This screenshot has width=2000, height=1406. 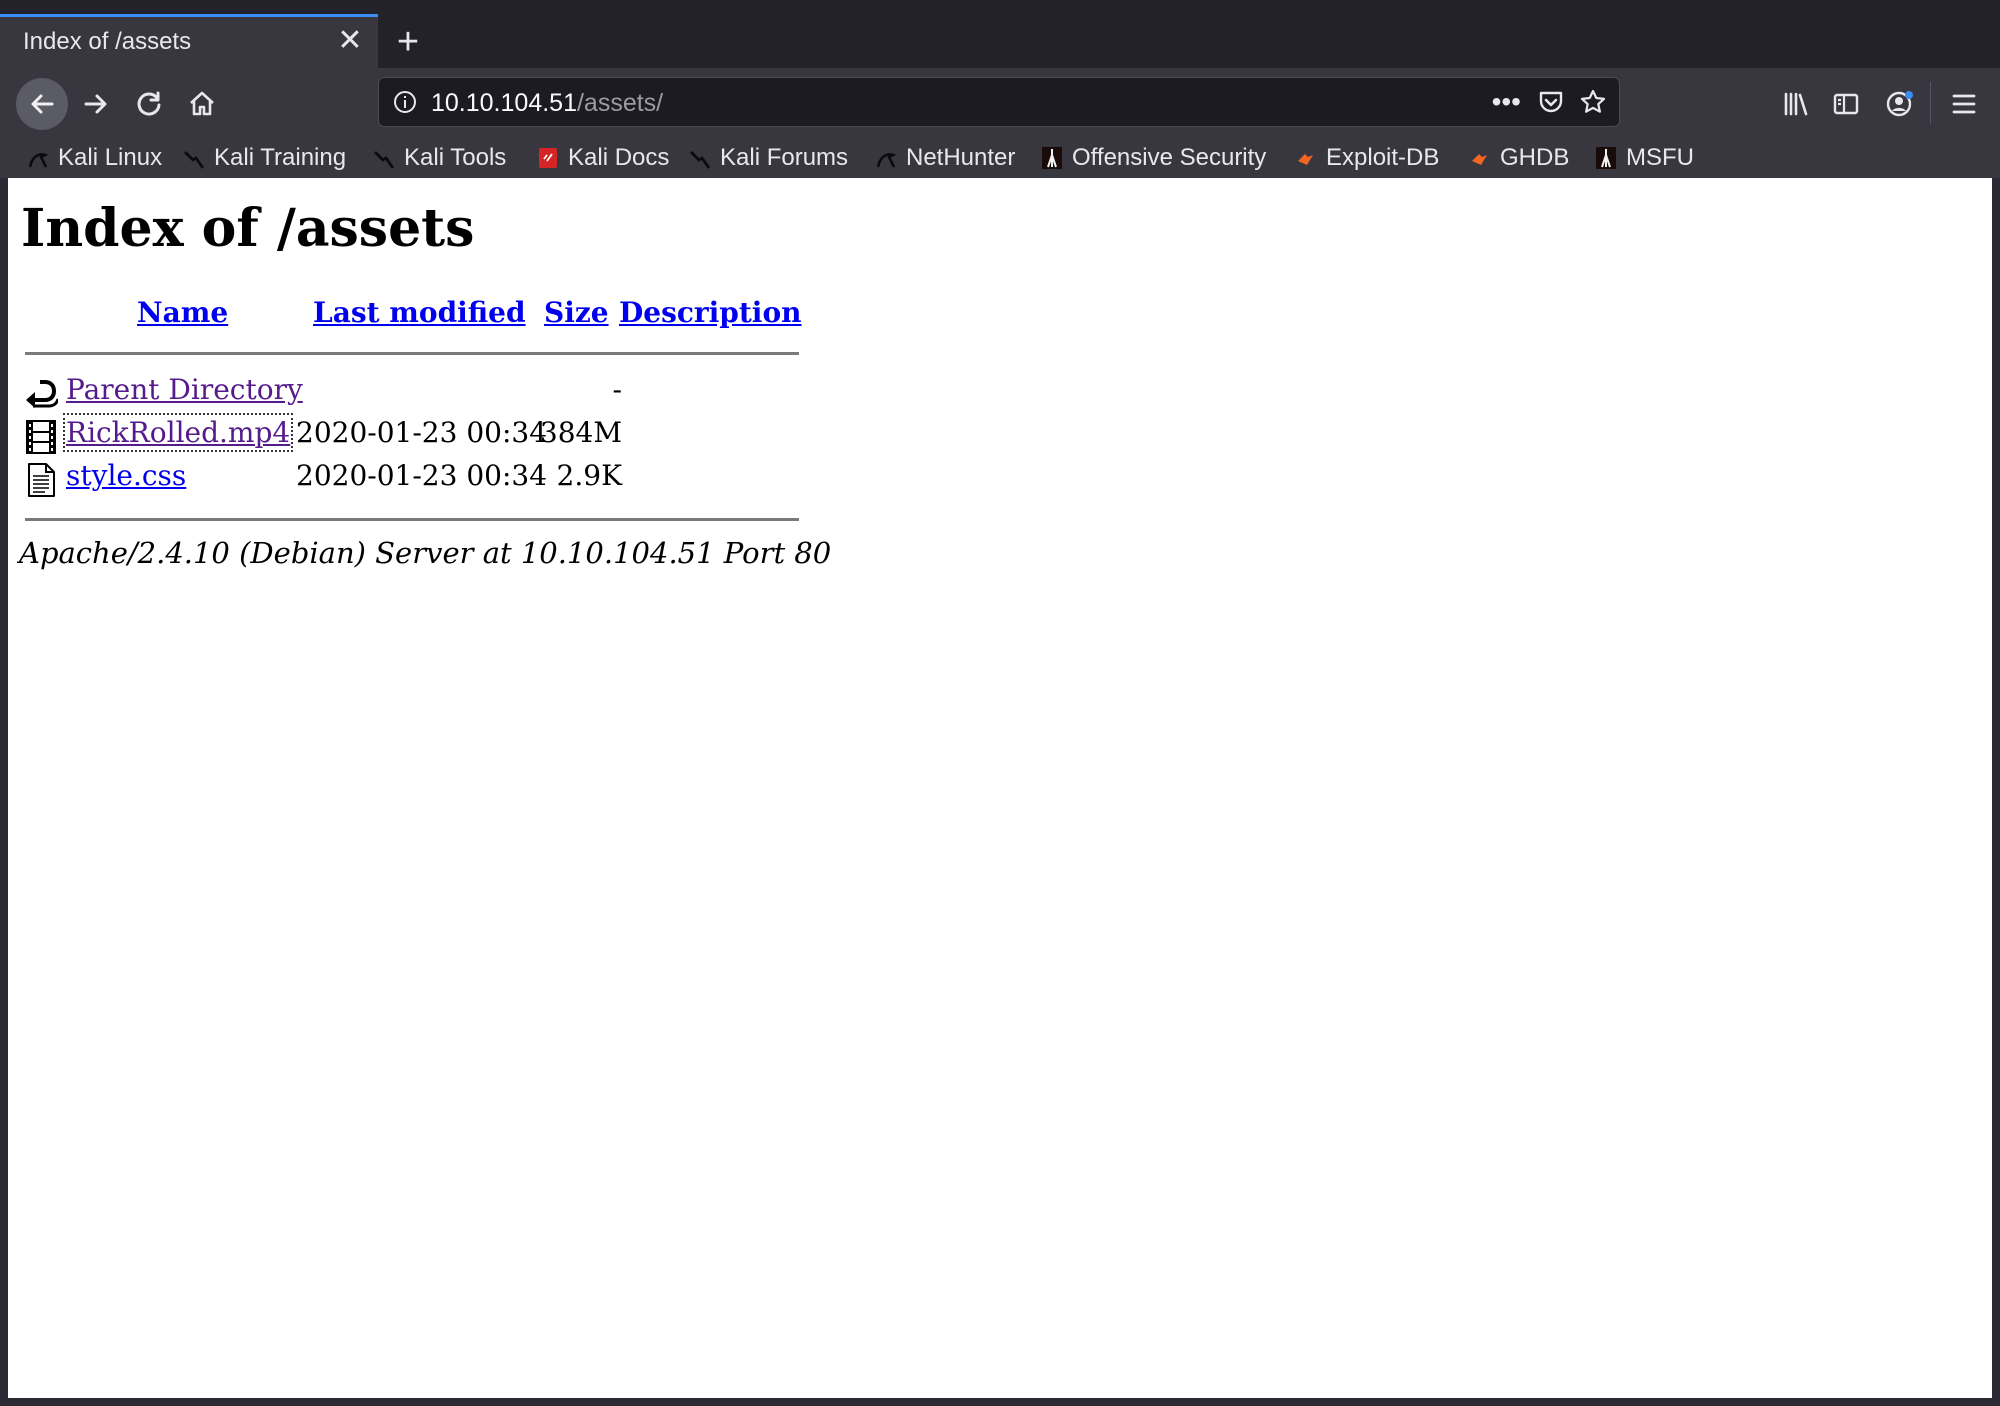 What do you see at coordinates (1551, 102) in the screenshot?
I see `pocket-icon` at bounding box center [1551, 102].